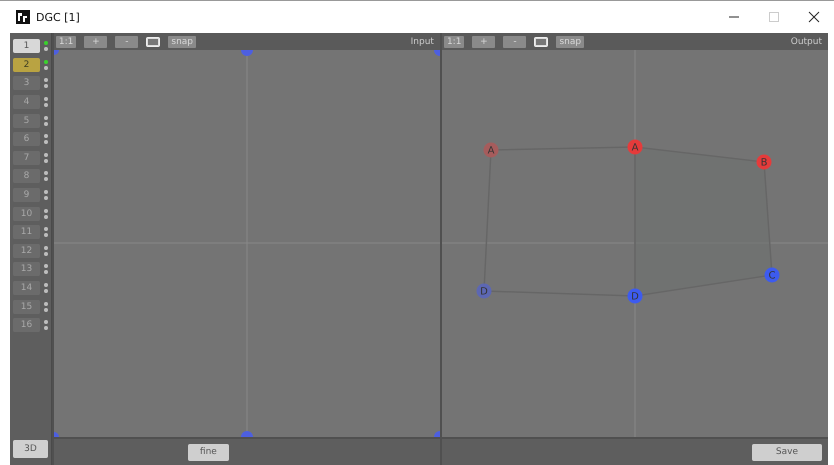  I want to click on channel-button: 4, so click(26, 102).